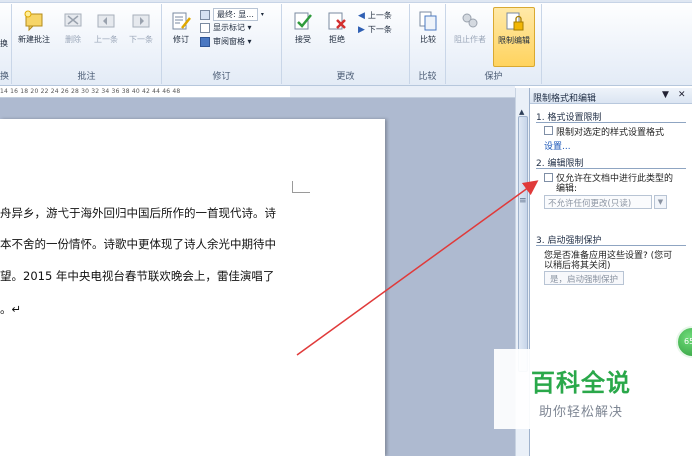  I want to click on prev-change-button: ◀ 上一条, so click(375, 15).